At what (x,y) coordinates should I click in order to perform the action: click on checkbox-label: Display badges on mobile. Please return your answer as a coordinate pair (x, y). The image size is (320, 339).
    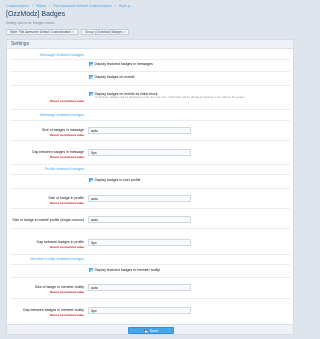
    Looking at the image, I should click on (114, 77).